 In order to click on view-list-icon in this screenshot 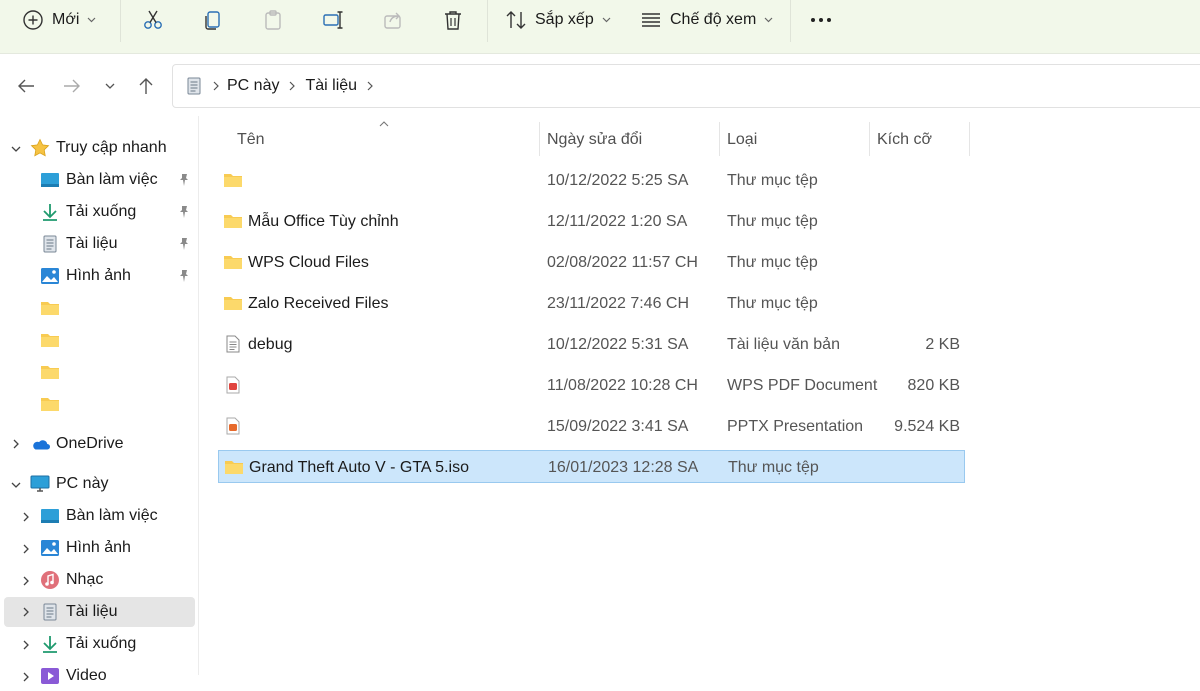, I will do `click(651, 20)`.